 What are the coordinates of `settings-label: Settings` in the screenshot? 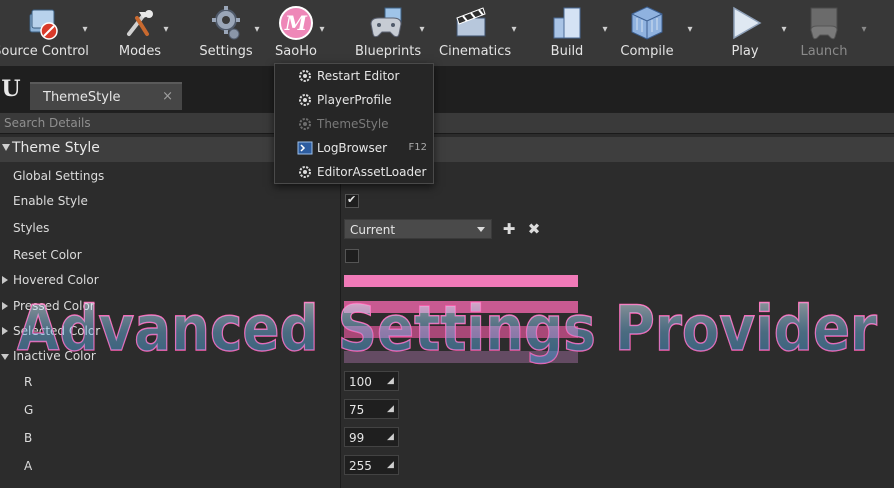 It's located at (226, 51).